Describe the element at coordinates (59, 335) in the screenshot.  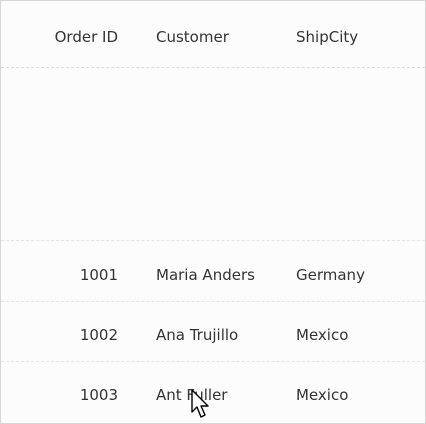
I see `cell-order-id: 1002` at that location.